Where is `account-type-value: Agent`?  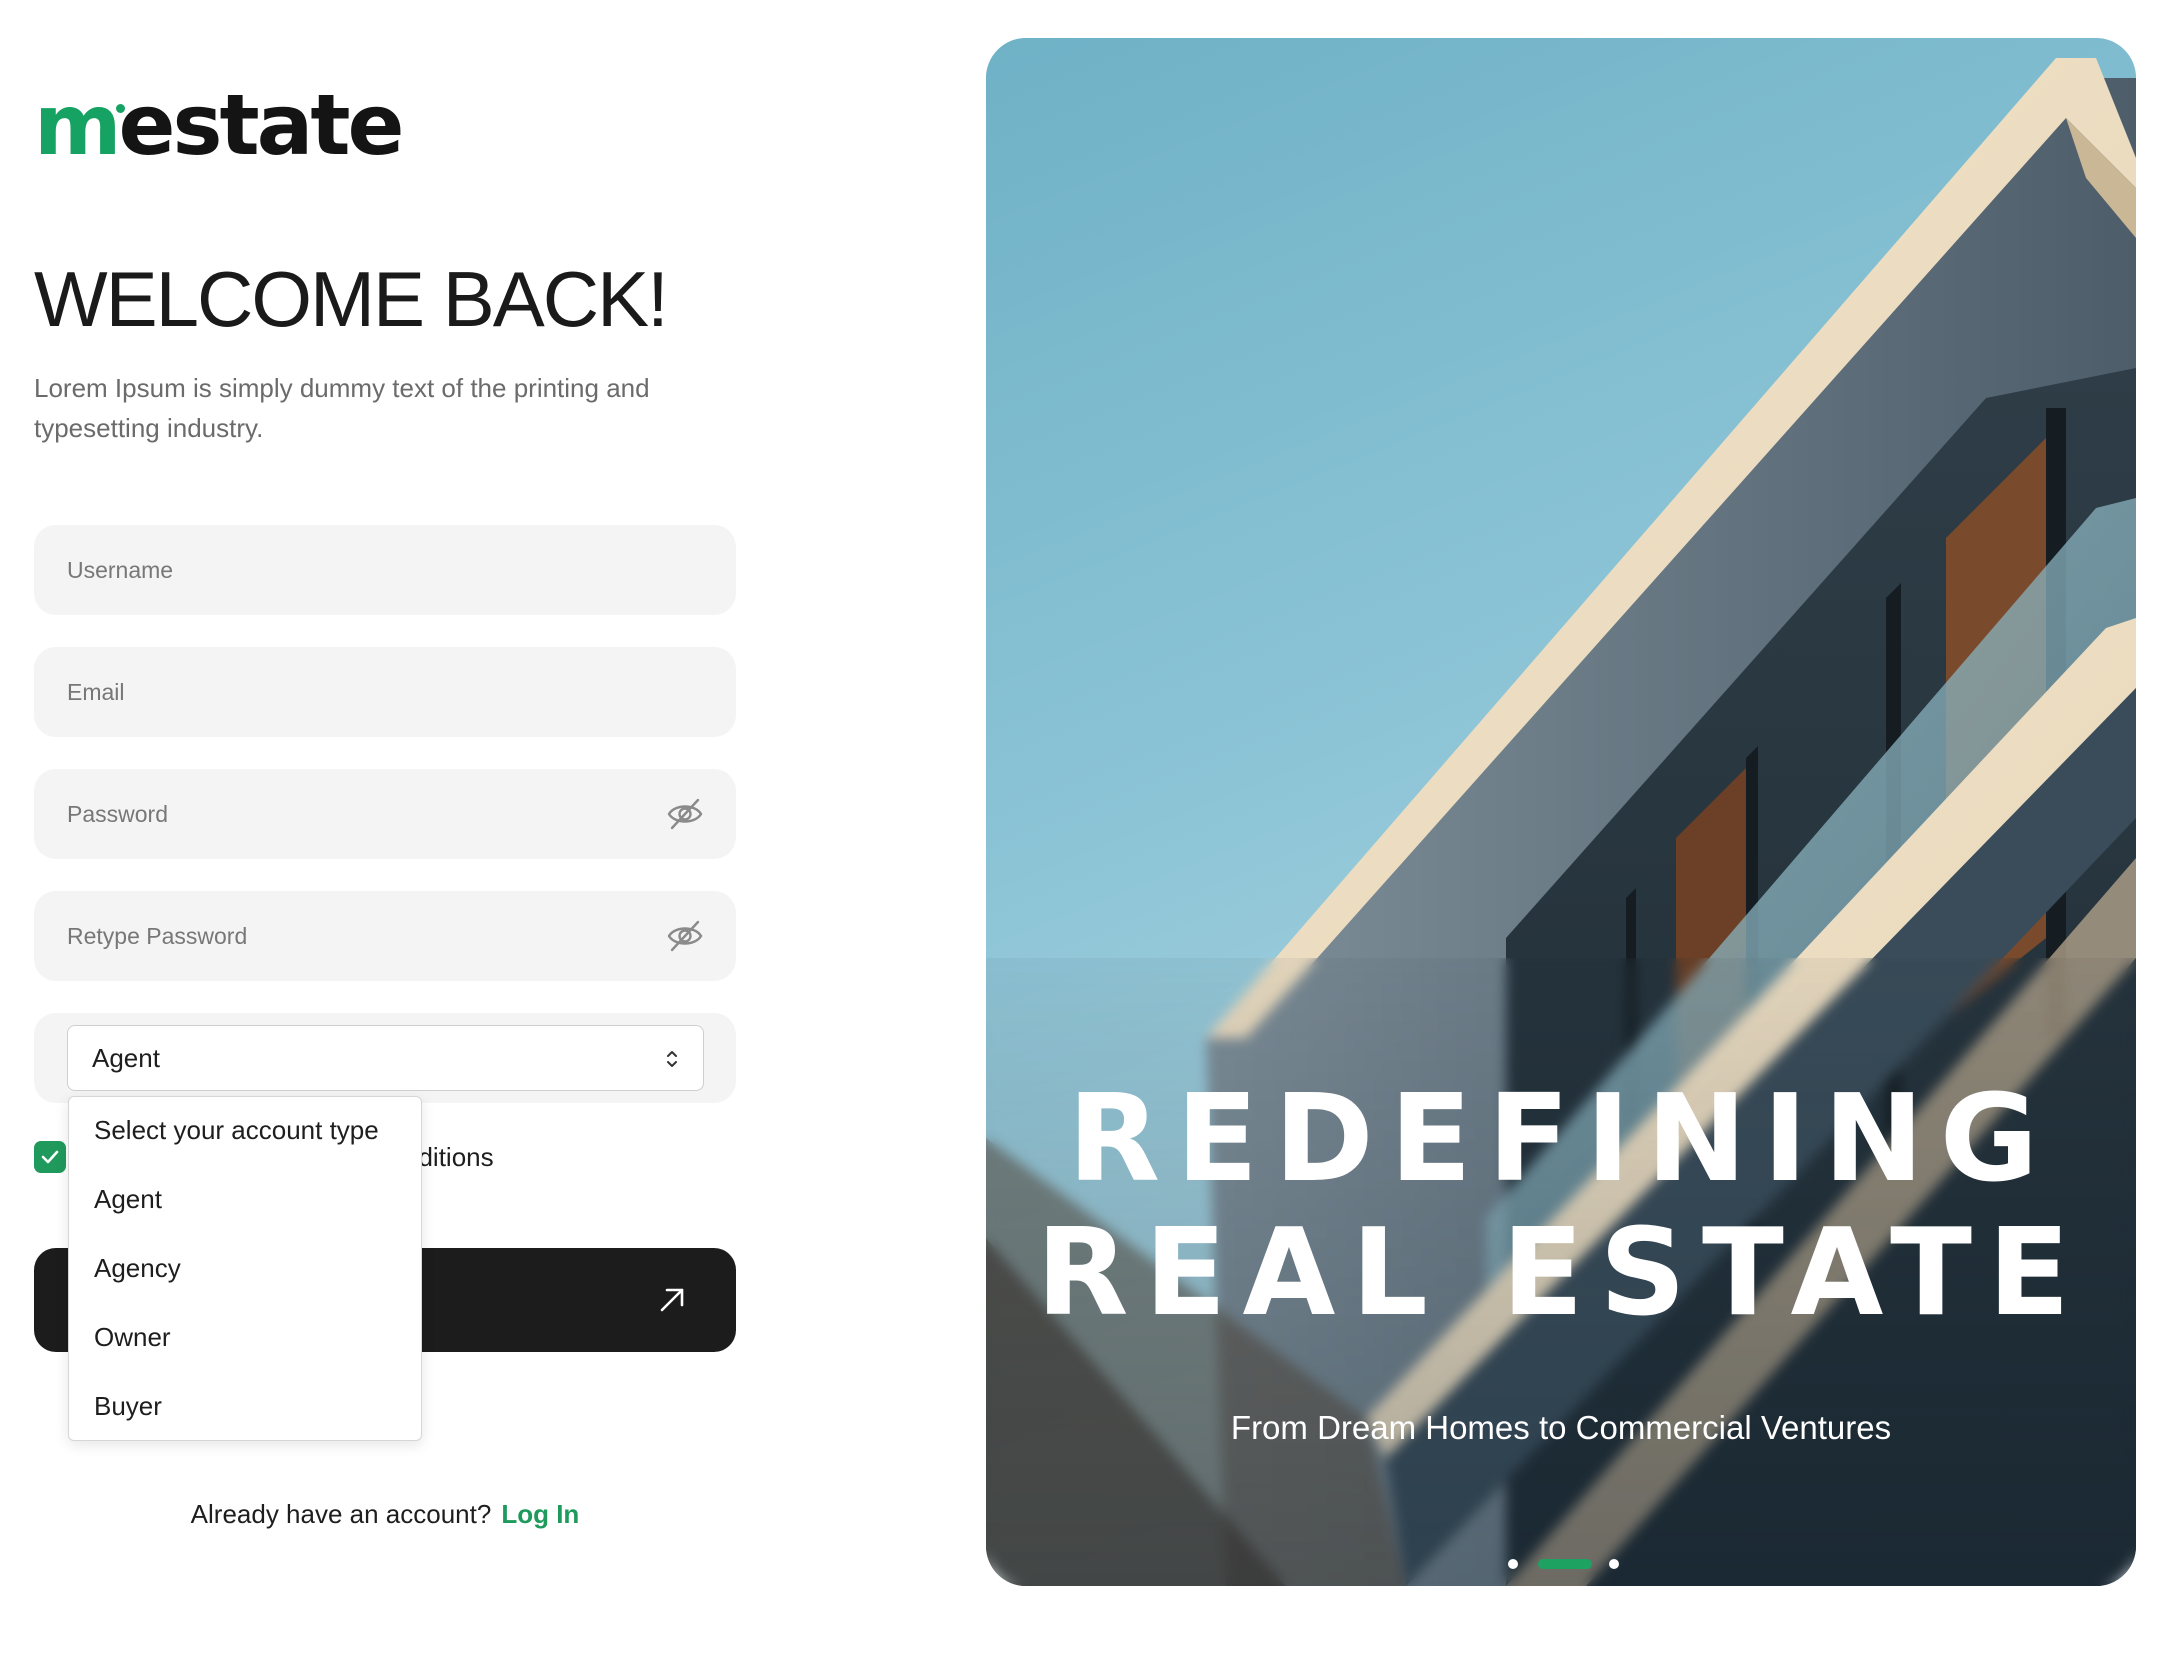 account-type-value: Agent is located at coordinates (126, 1058).